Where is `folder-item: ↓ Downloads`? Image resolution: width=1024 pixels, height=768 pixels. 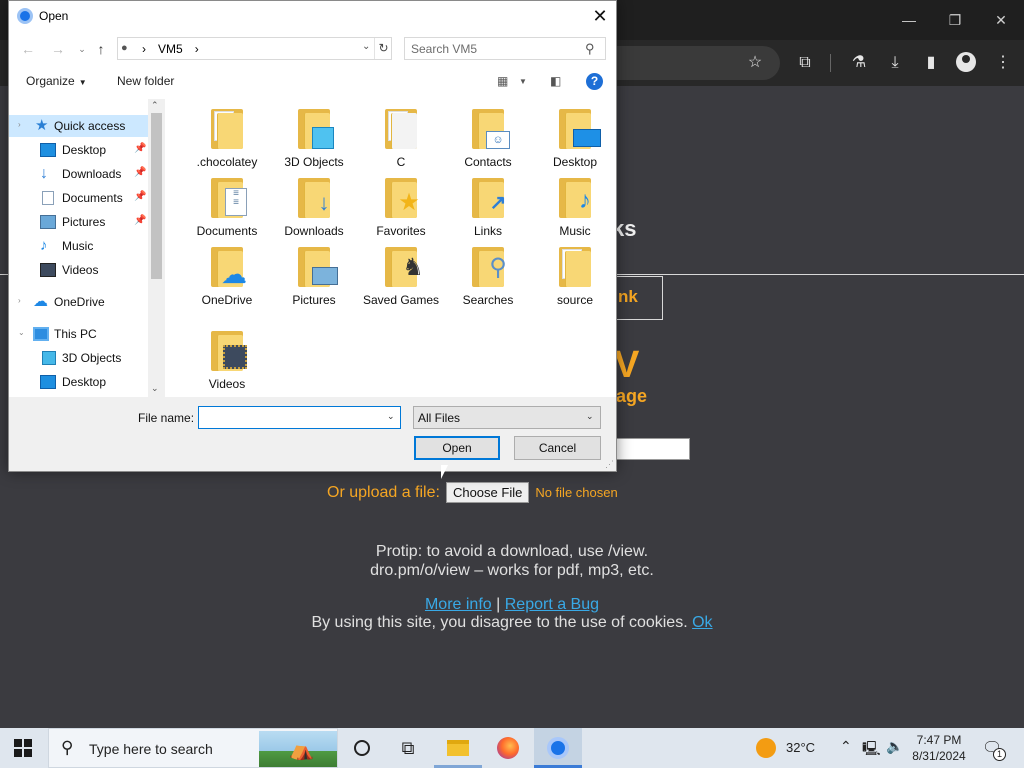
folder-item: ↓ Downloads is located at coordinates (314, 208).